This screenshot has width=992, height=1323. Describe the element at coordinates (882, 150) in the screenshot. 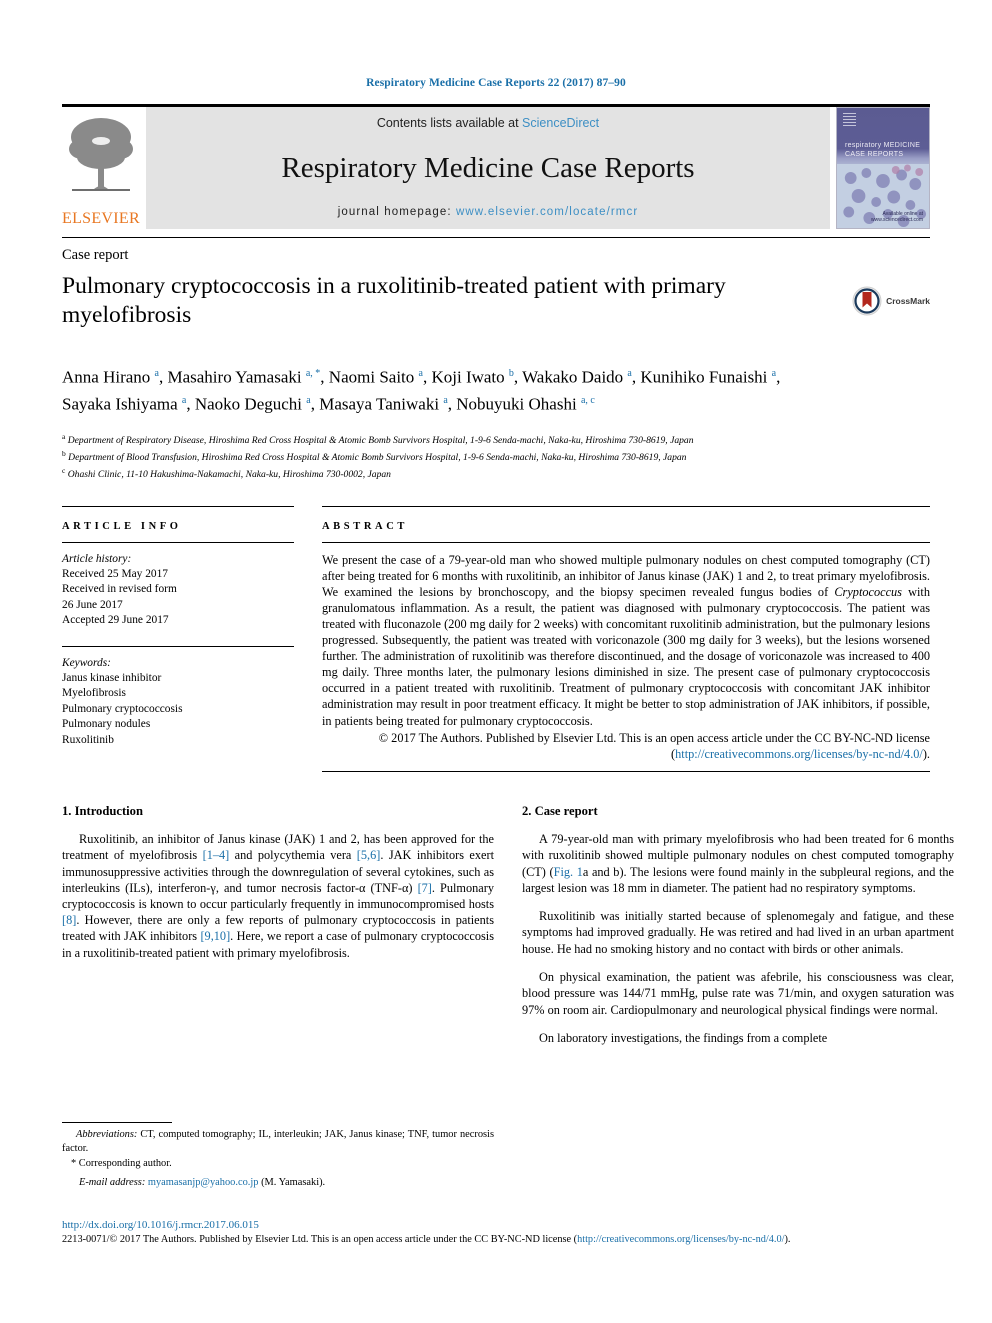

I see `cover-title: respiratory MEDICINE CASE REPORTS` at that location.